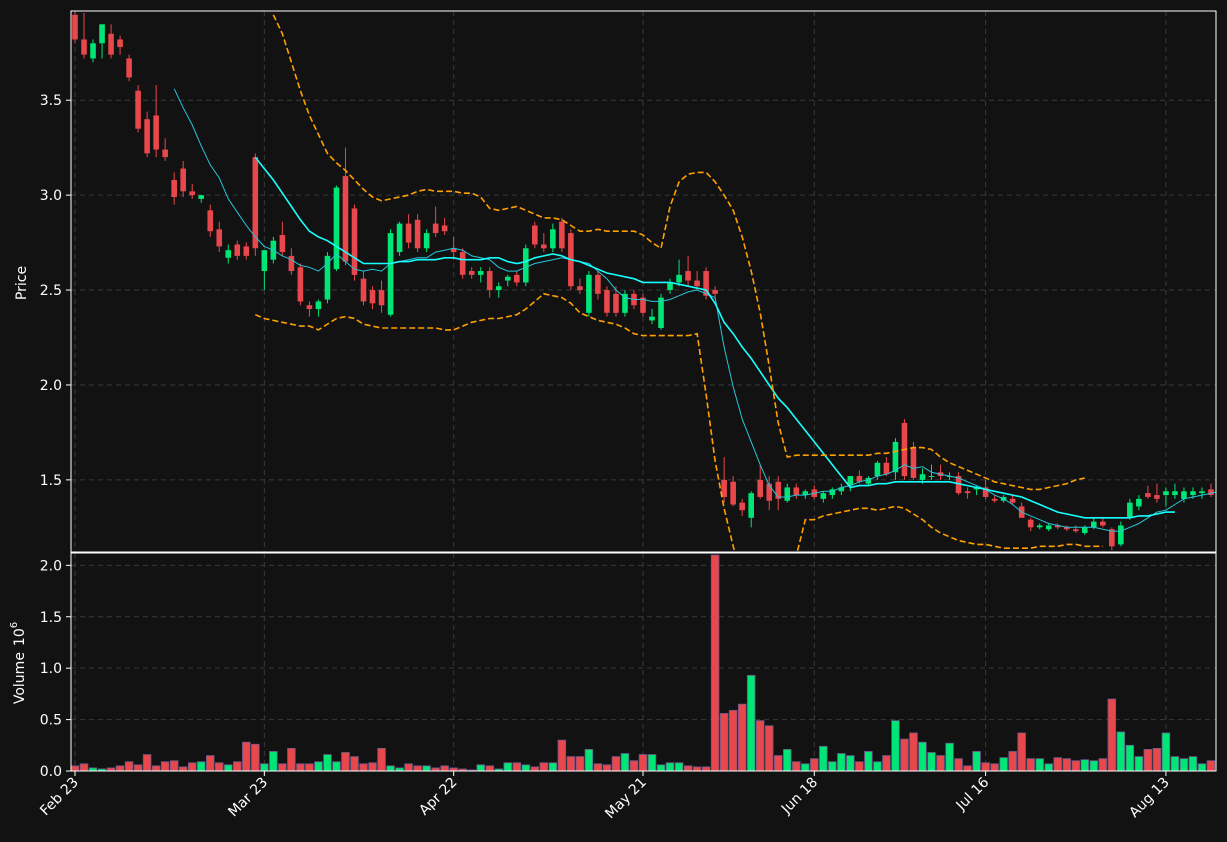 The width and height of the screenshot is (1227, 842). I want to click on volume-ytick-label: 0.5, so click(51, 721).